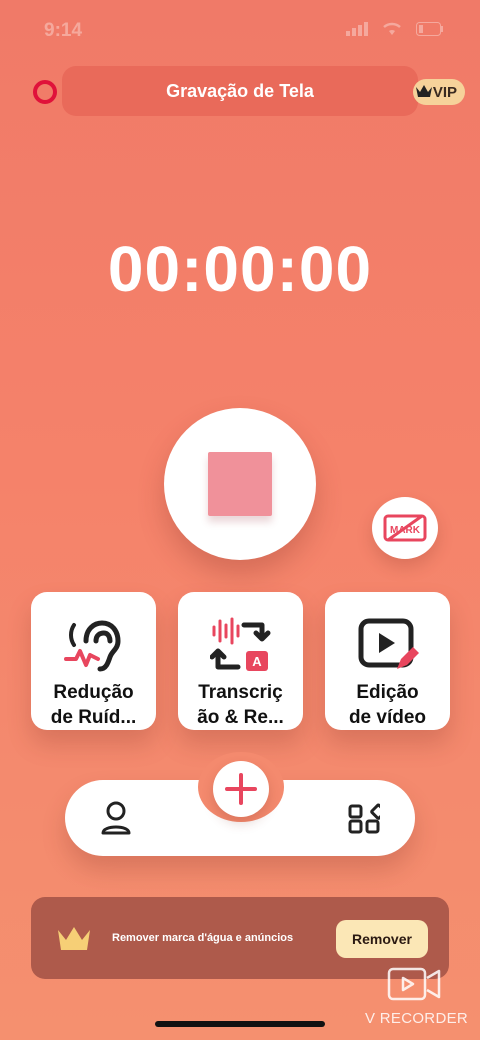 The height and width of the screenshot is (1040, 480). What do you see at coordinates (417, 1018) in the screenshot?
I see `watermark-text: V RECORDER` at bounding box center [417, 1018].